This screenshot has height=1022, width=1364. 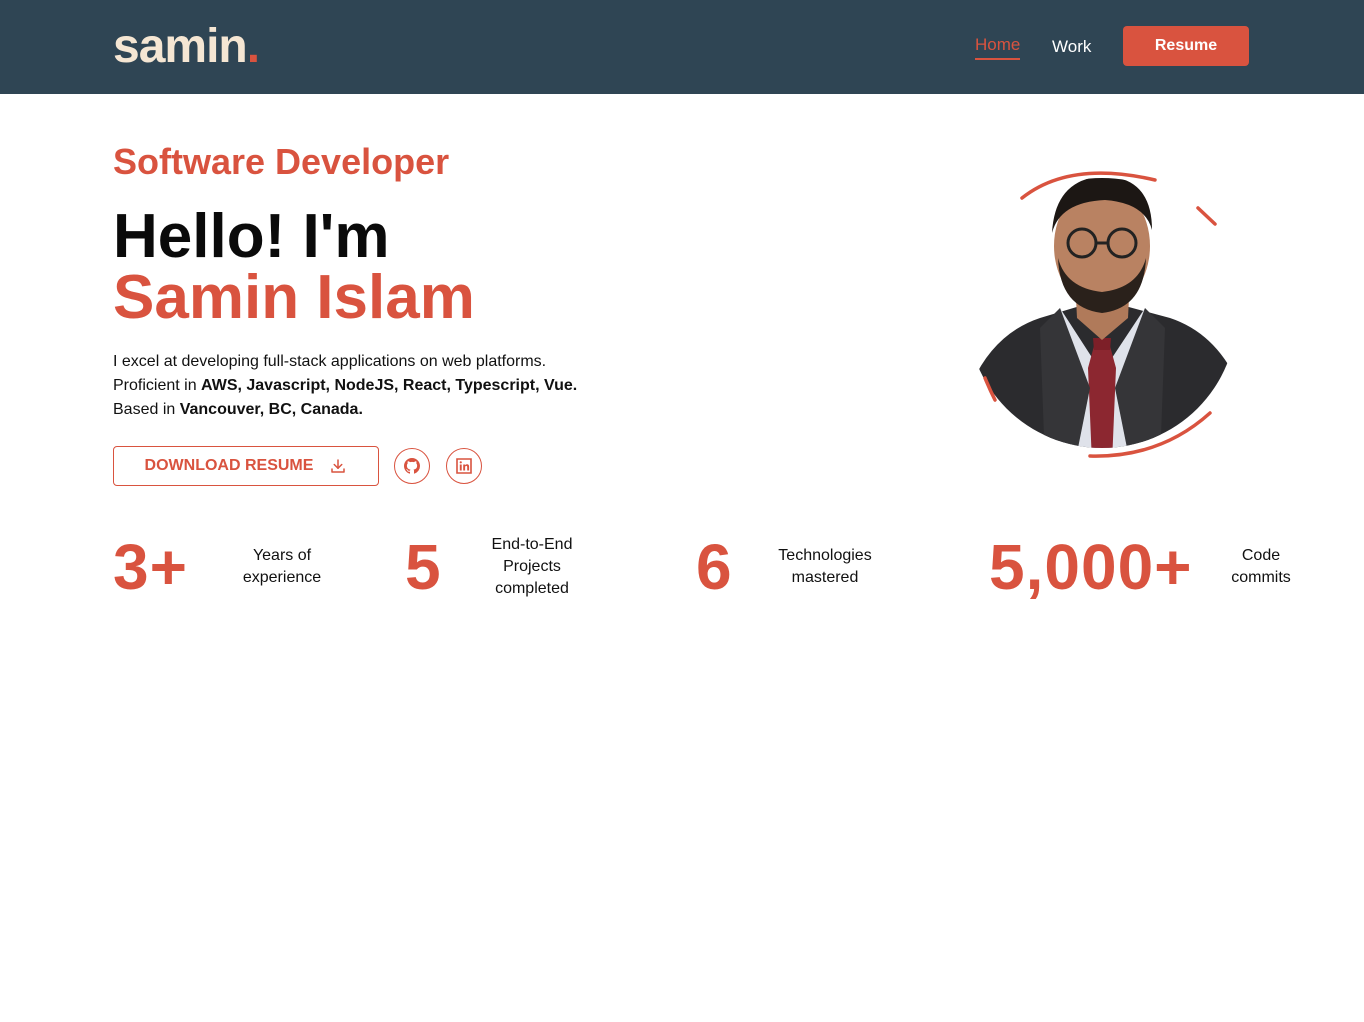 I want to click on logo-text: samin, so click(x=180, y=46).